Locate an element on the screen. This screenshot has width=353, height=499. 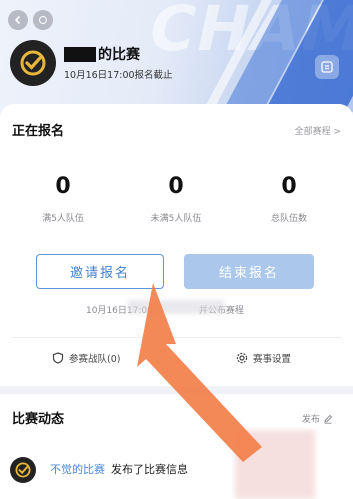
stat-full-teams: 0 满5人队伍 is located at coordinates (63, 199).